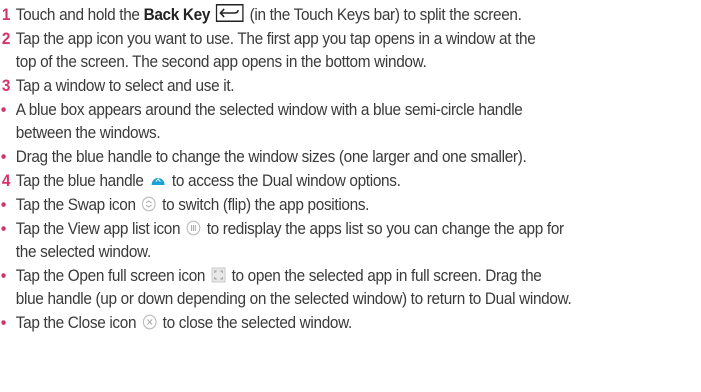  I want to click on bullet-text: Tap the Close icon, so click(78, 323).